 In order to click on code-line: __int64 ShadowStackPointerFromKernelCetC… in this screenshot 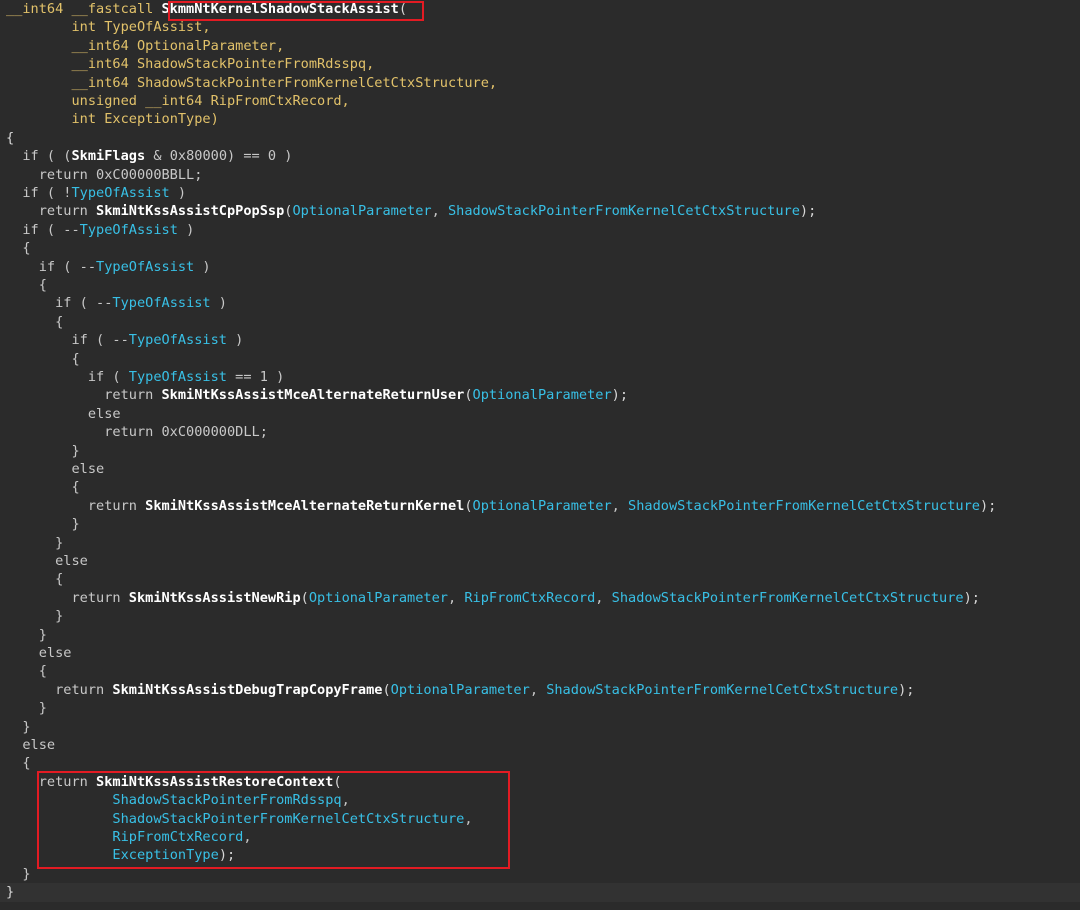, I will do `click(251, 83)`.